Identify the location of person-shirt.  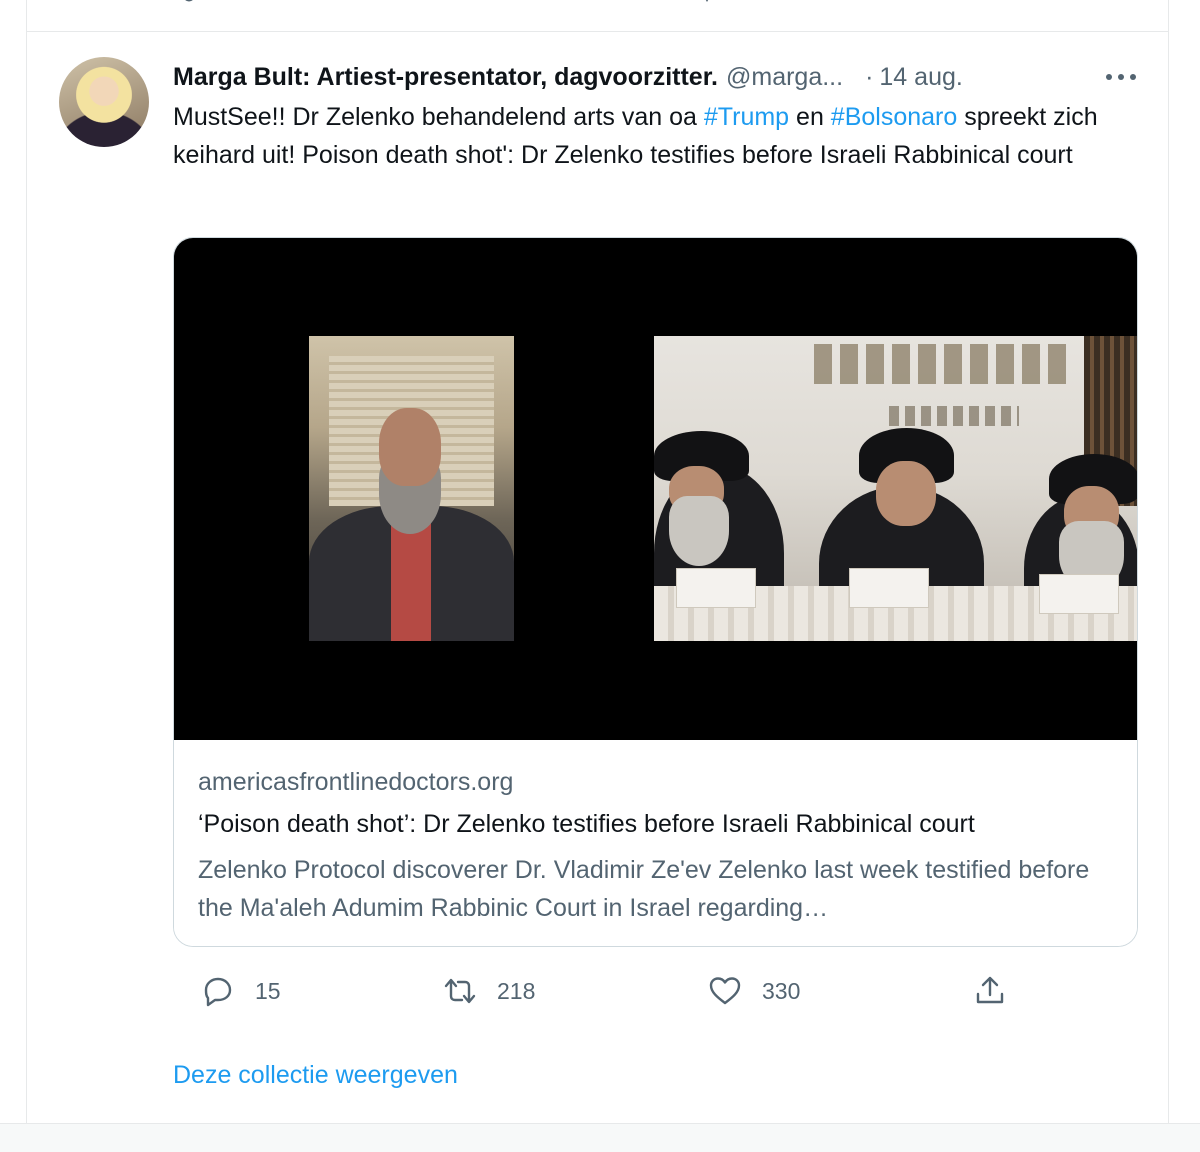
(411, 578).